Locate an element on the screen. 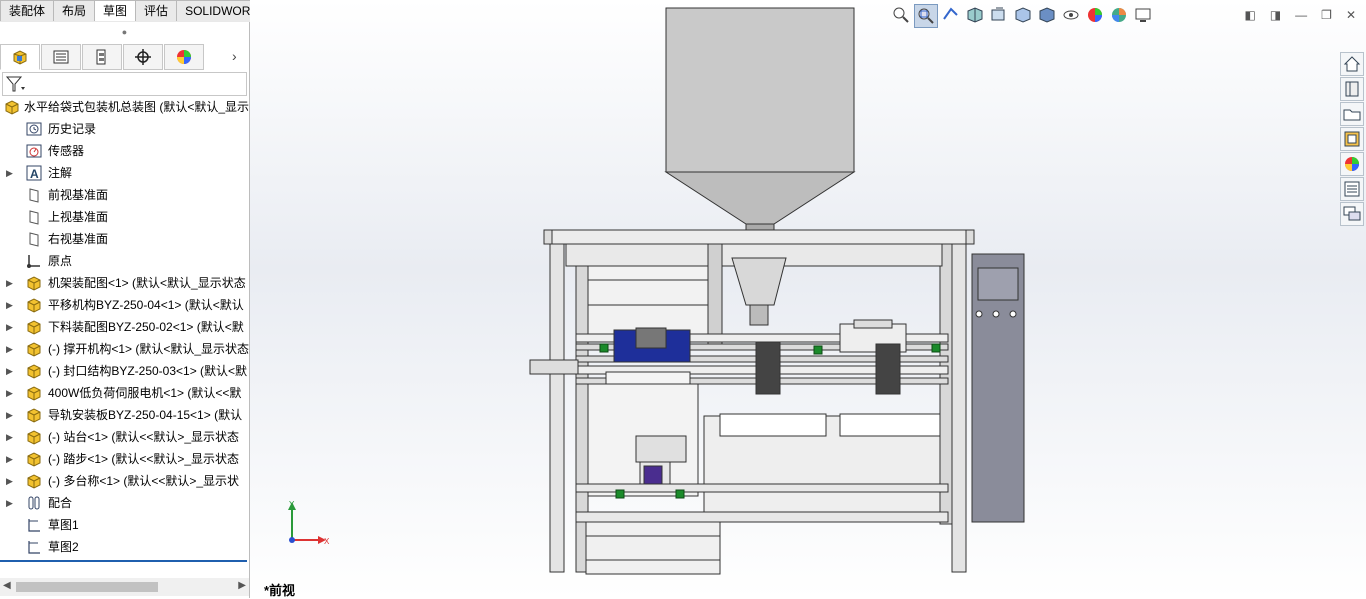 This screenshot has height=599, width=1366. view-settings-button is located at coordinates (1143, 15).